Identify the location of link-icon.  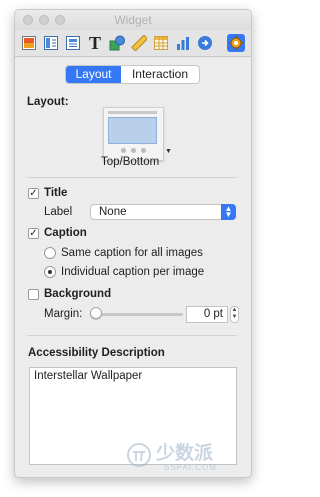
(205, 43).